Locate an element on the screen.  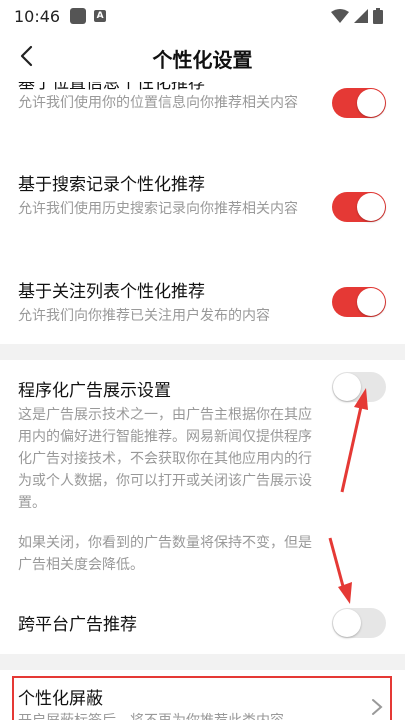
signal-icon is located at coordinates (361, 16).